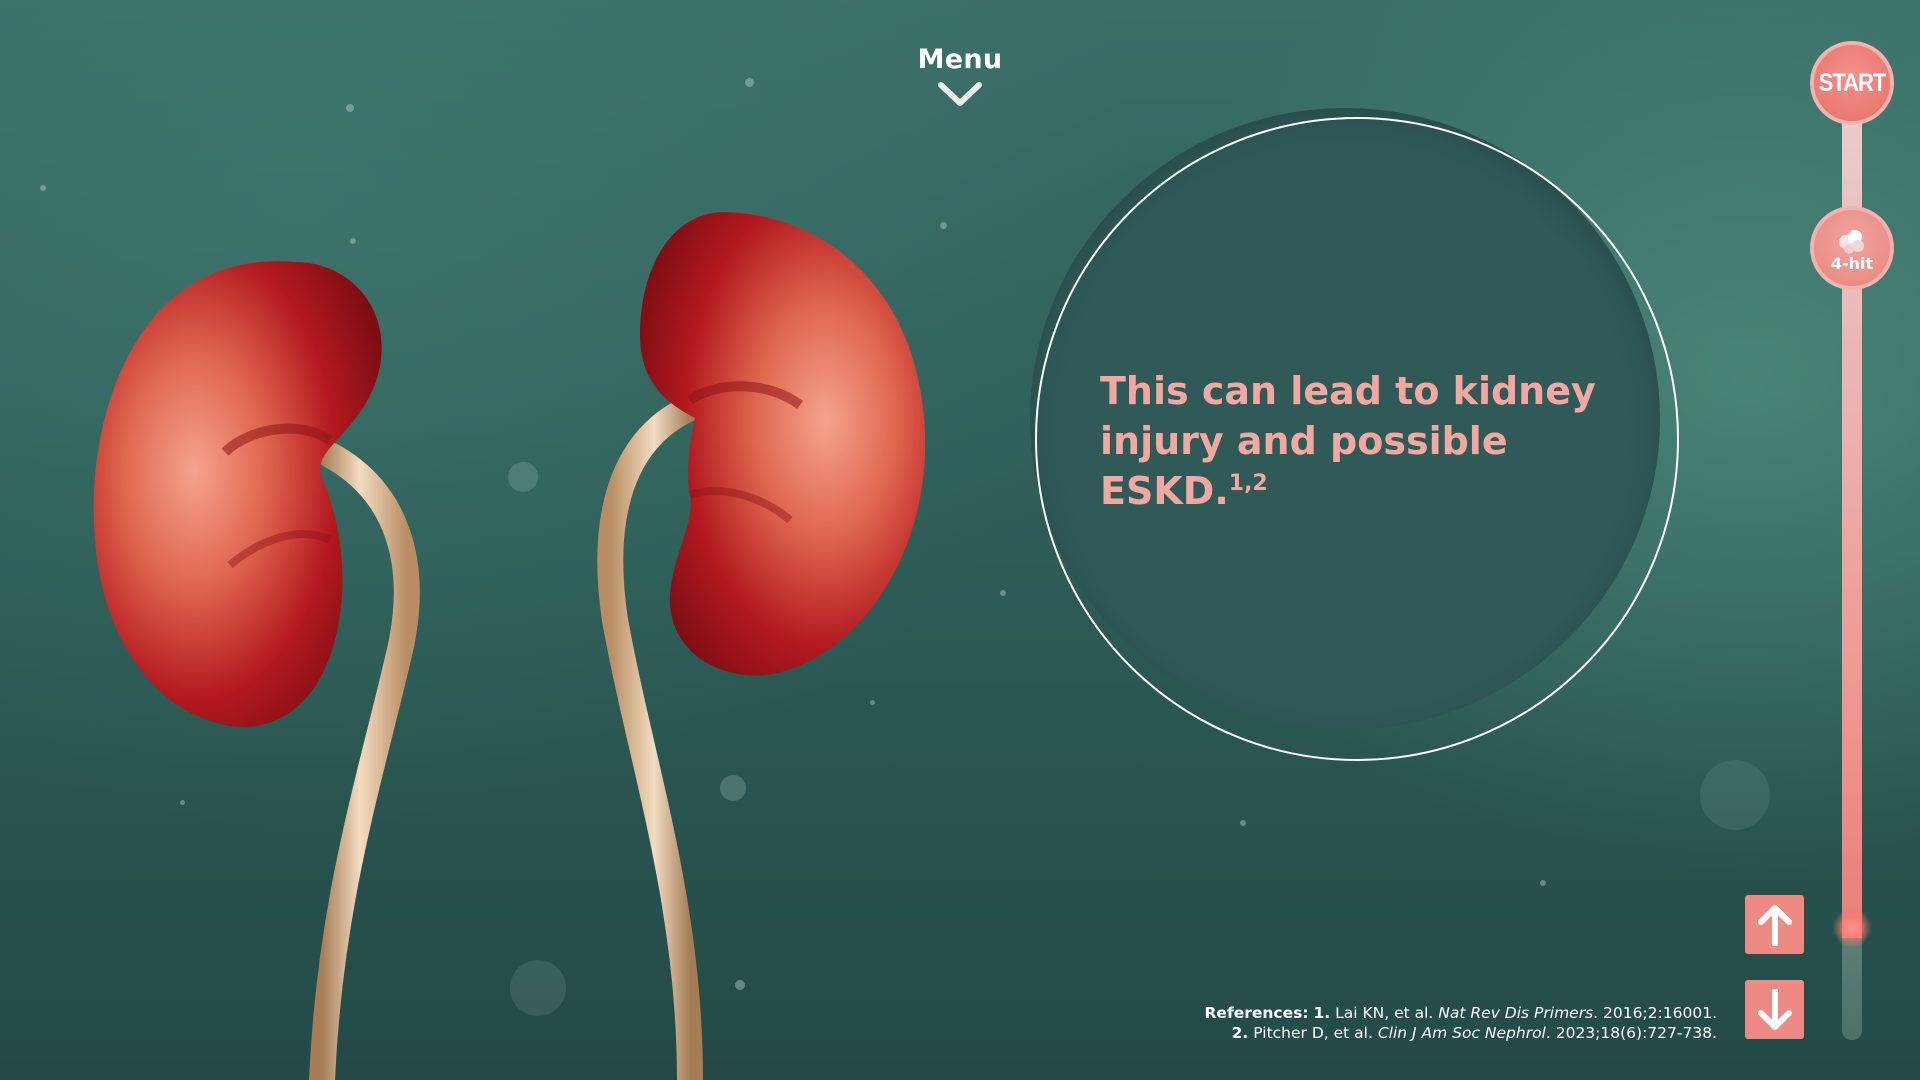 The height and width of the screenshot is (1080, 1920). What do you see at coordinates (1852, 928) in the screenshot?
I see `progress-indicator` at bounding box center [1852, 928].